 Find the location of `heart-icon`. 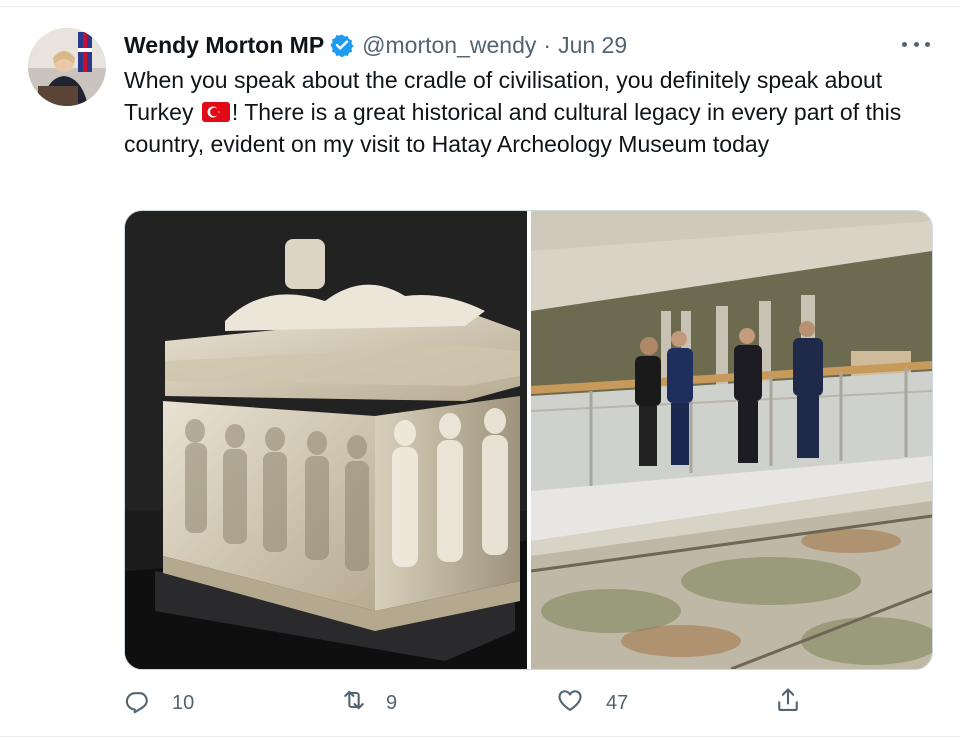

heart-icon is located at coordinates (570, 703).